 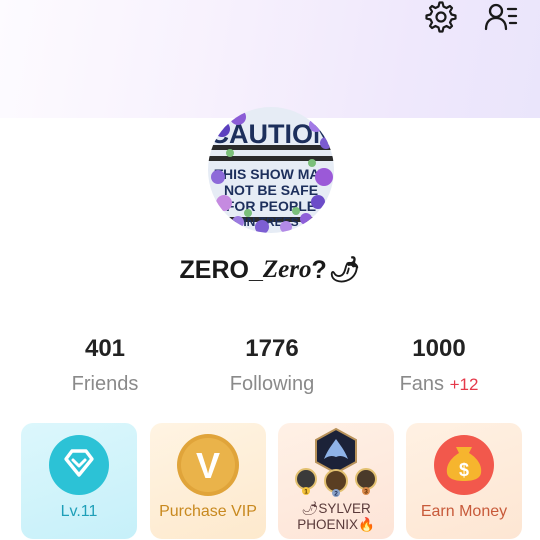 I want to click on level-label: Lv.11, so click(x=79, y=511).